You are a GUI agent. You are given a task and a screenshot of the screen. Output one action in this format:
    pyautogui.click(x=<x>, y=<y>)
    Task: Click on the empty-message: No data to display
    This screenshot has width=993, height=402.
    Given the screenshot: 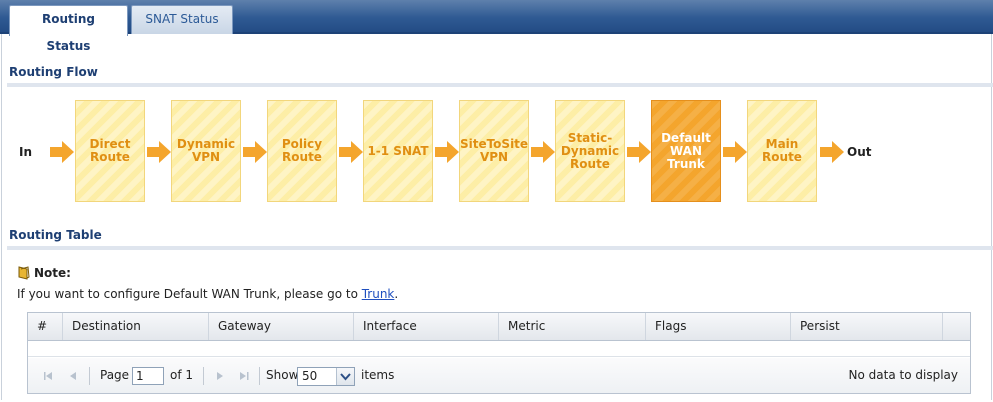 What is the action you would take?
    pyautogui.click(x=903, y=375)
    